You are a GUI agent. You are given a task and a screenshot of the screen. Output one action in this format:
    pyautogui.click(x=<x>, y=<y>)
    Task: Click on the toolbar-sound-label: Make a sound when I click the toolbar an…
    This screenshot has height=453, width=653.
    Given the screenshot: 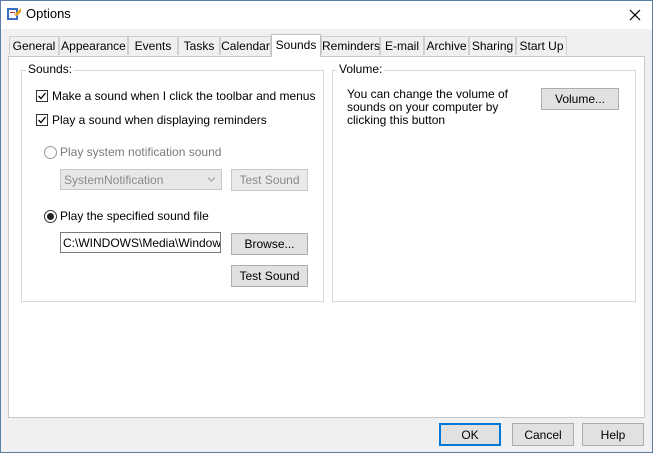 What is the action you would take?
    pyautogui.click(x=184, y=96)
    